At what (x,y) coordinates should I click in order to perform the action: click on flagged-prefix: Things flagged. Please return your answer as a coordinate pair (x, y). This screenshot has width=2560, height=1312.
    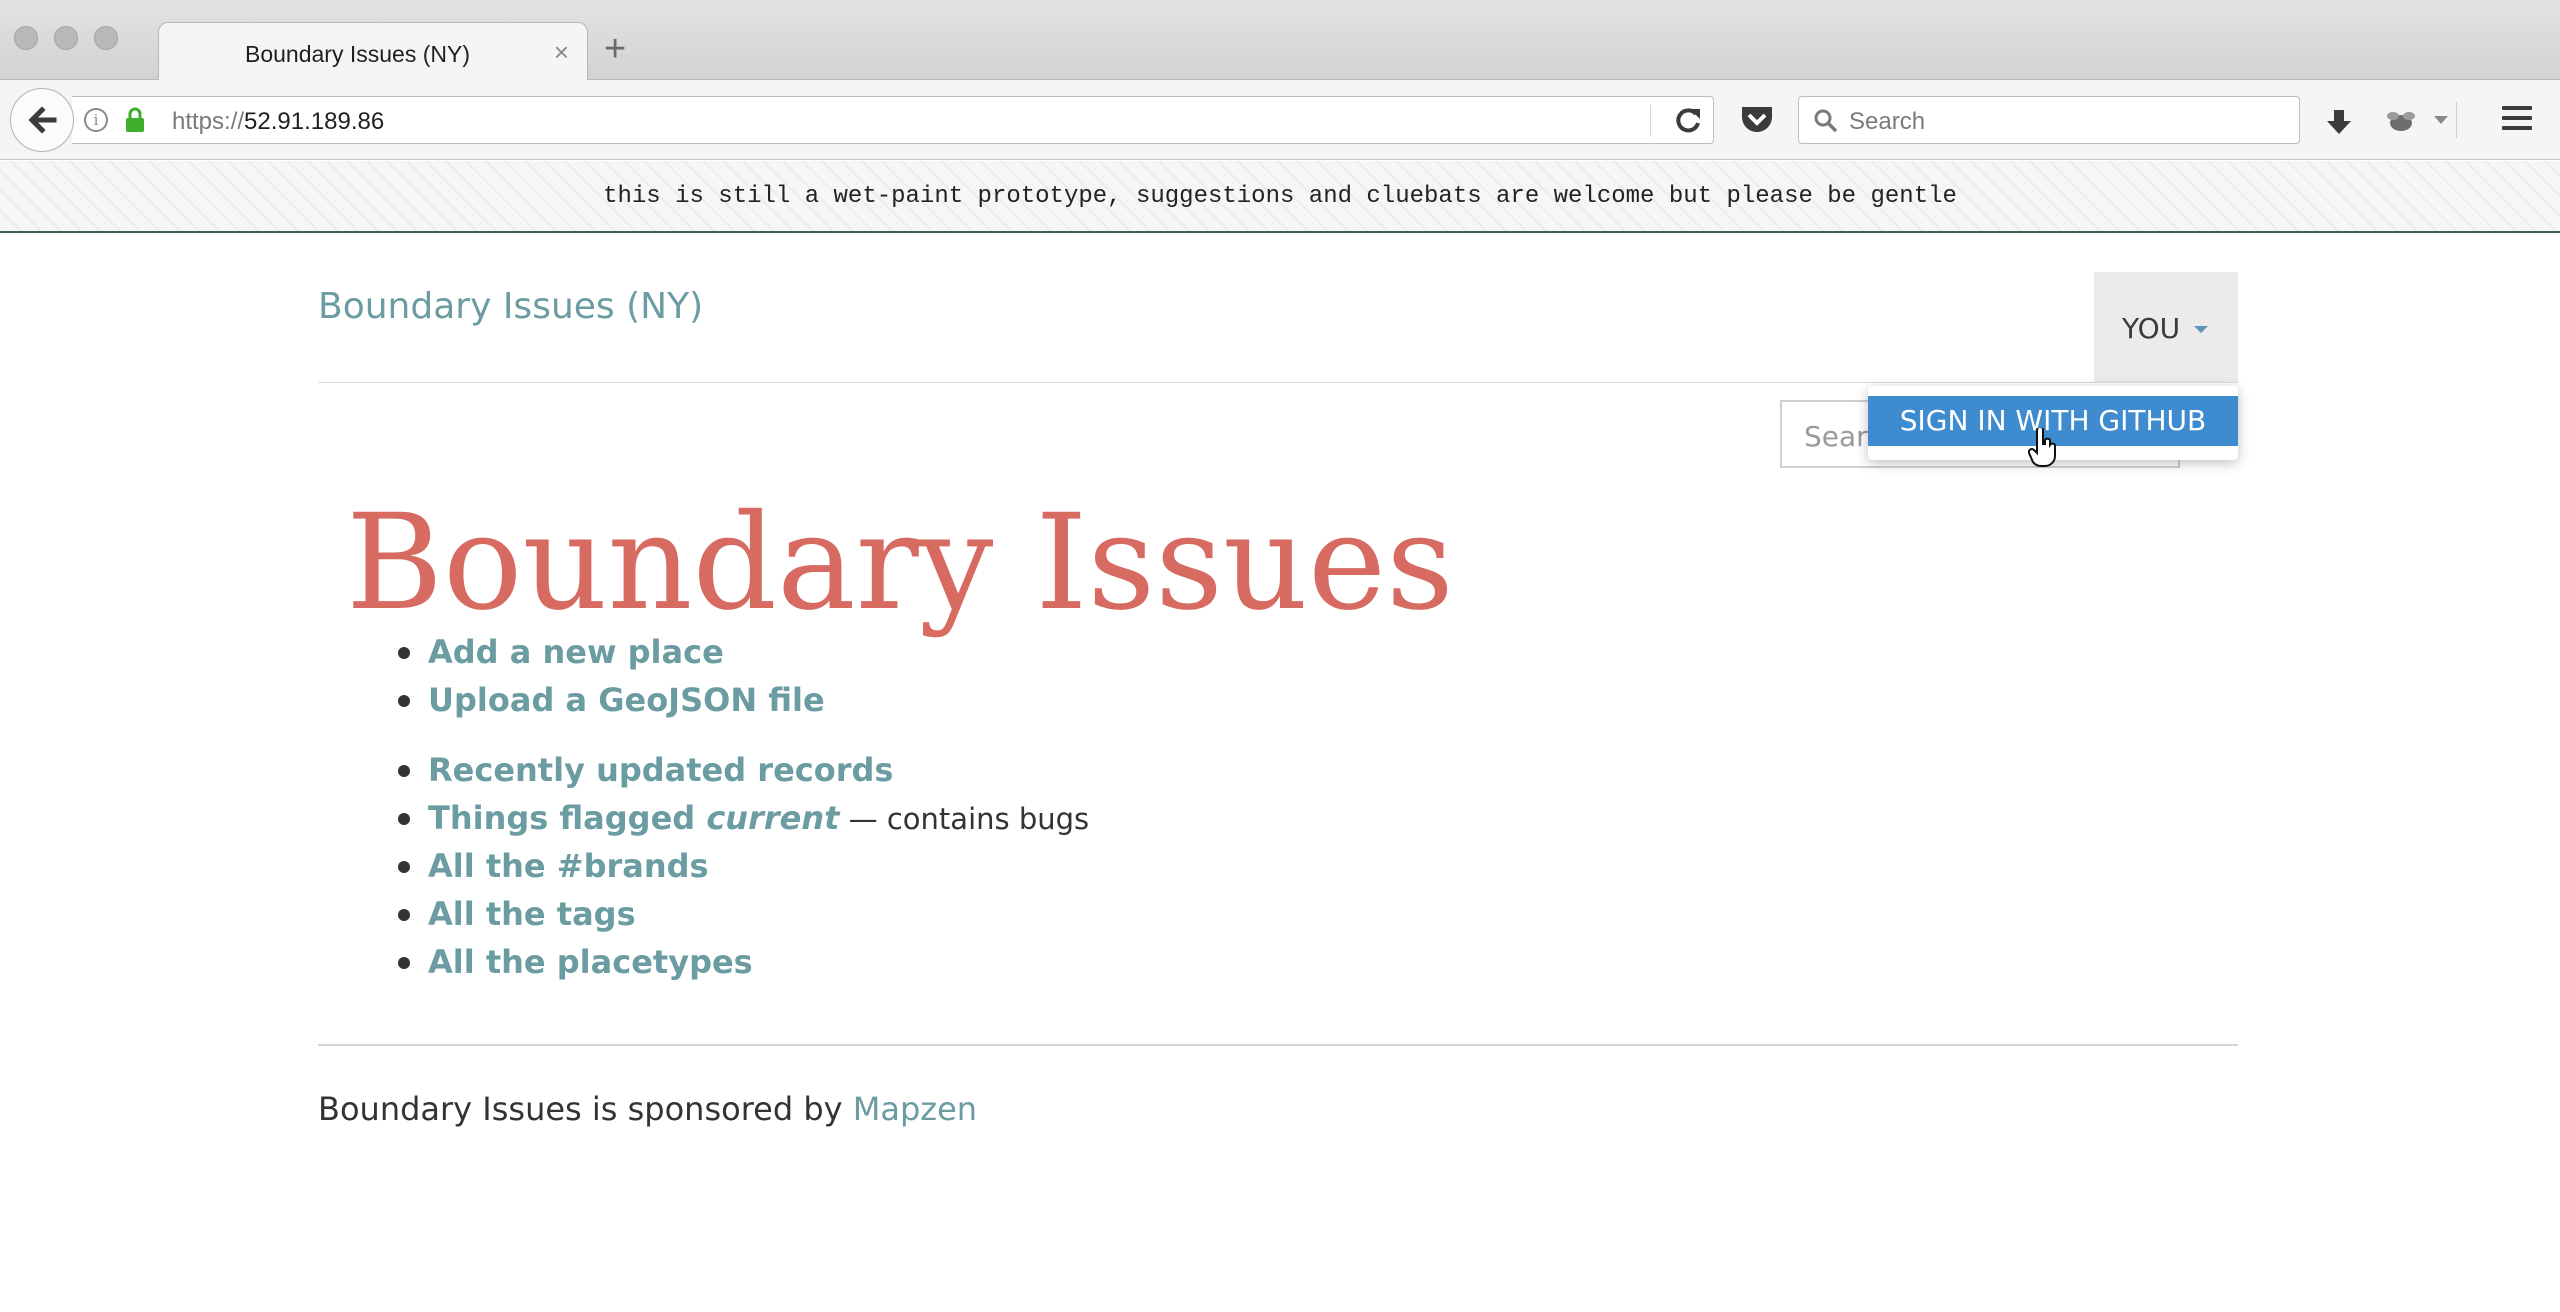
    Looking at the image, I should click on (567, 818).